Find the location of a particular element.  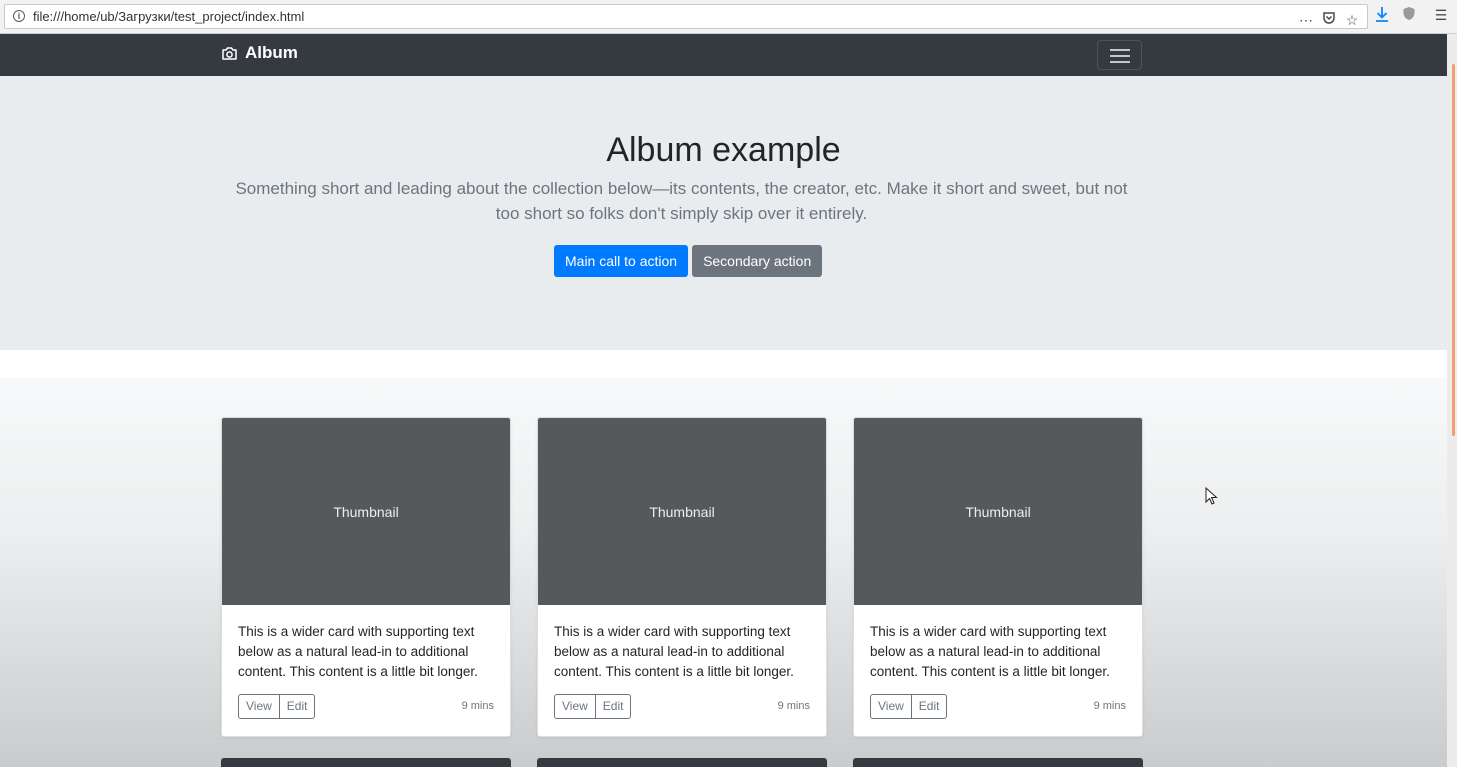

info-icon: i is located at coordinates (19, 16).